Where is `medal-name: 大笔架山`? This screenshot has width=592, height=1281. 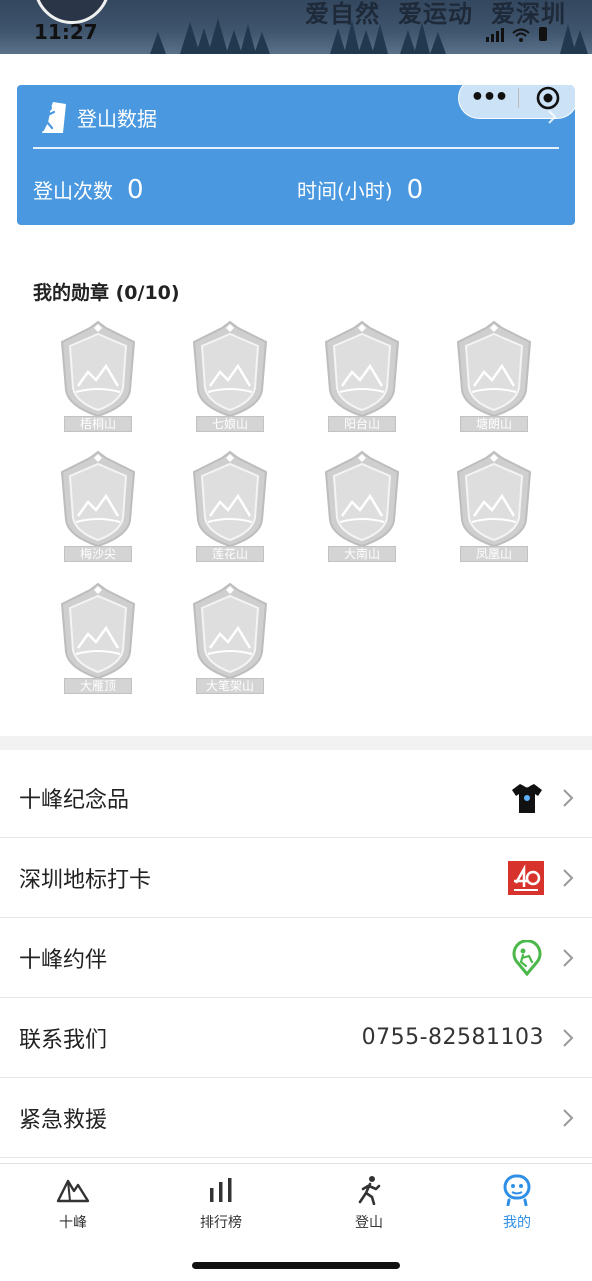 medal-name: 大笔架山 is located at coordinates (230, 686).